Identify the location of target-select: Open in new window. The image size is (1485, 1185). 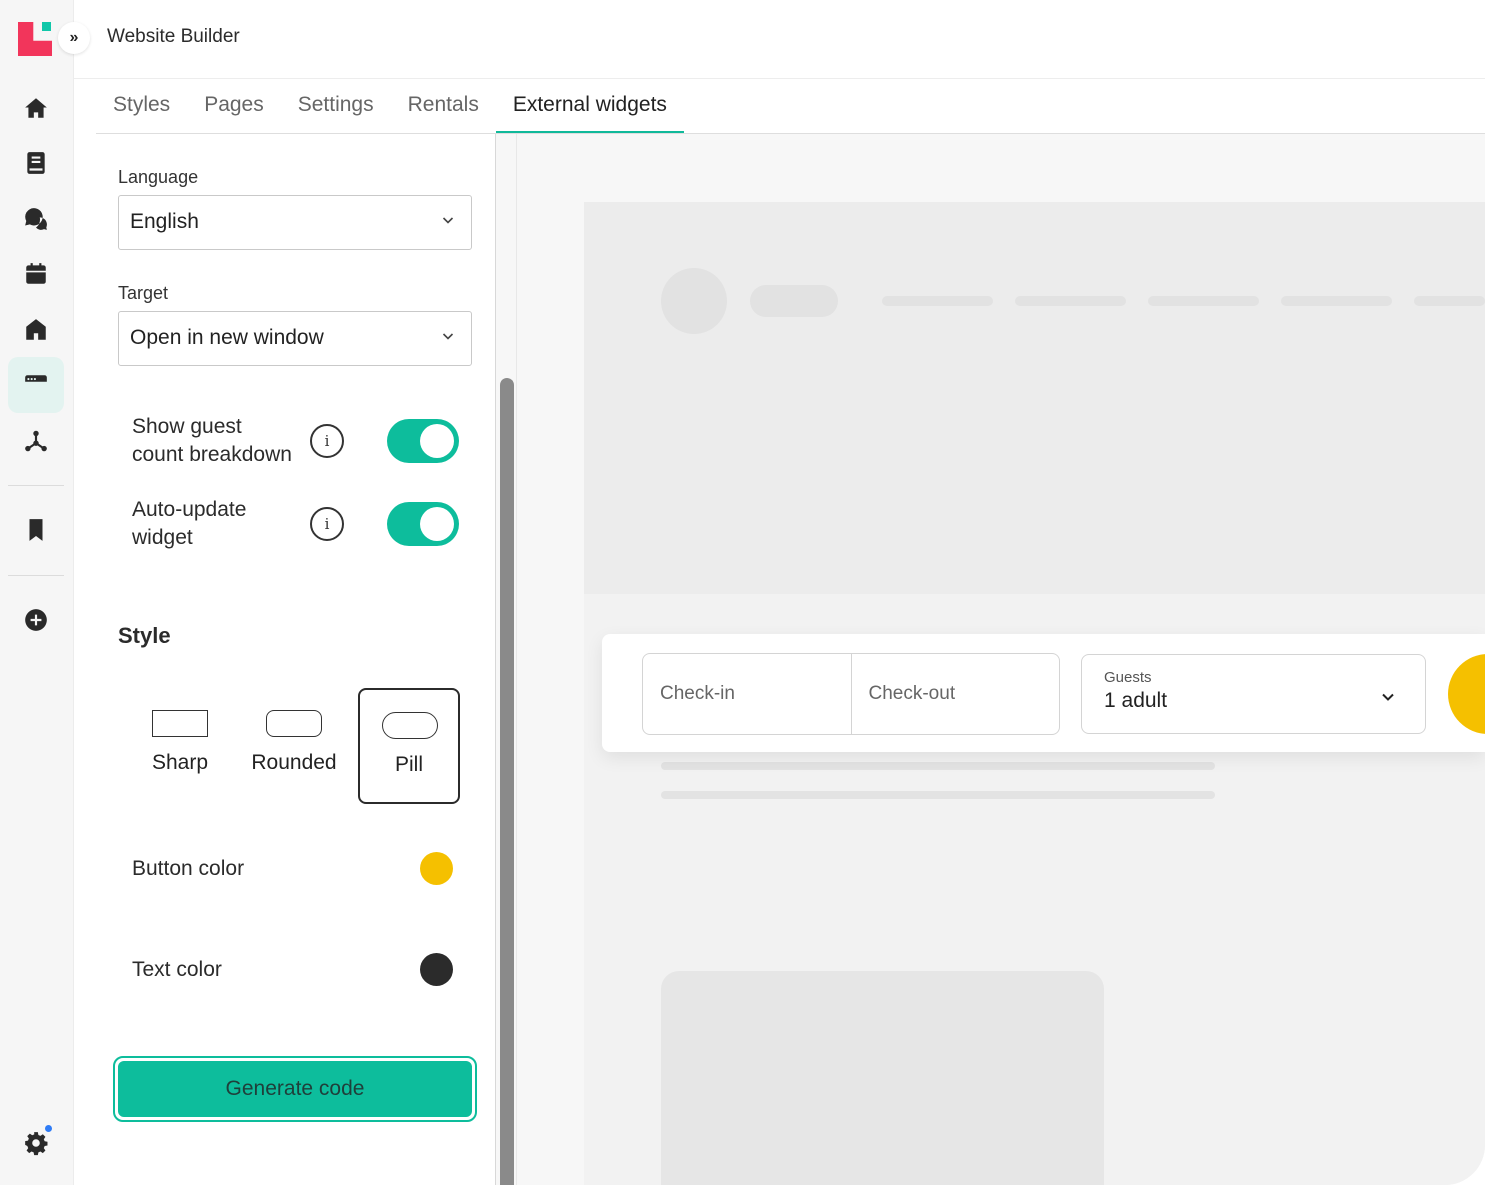
(295, 338).